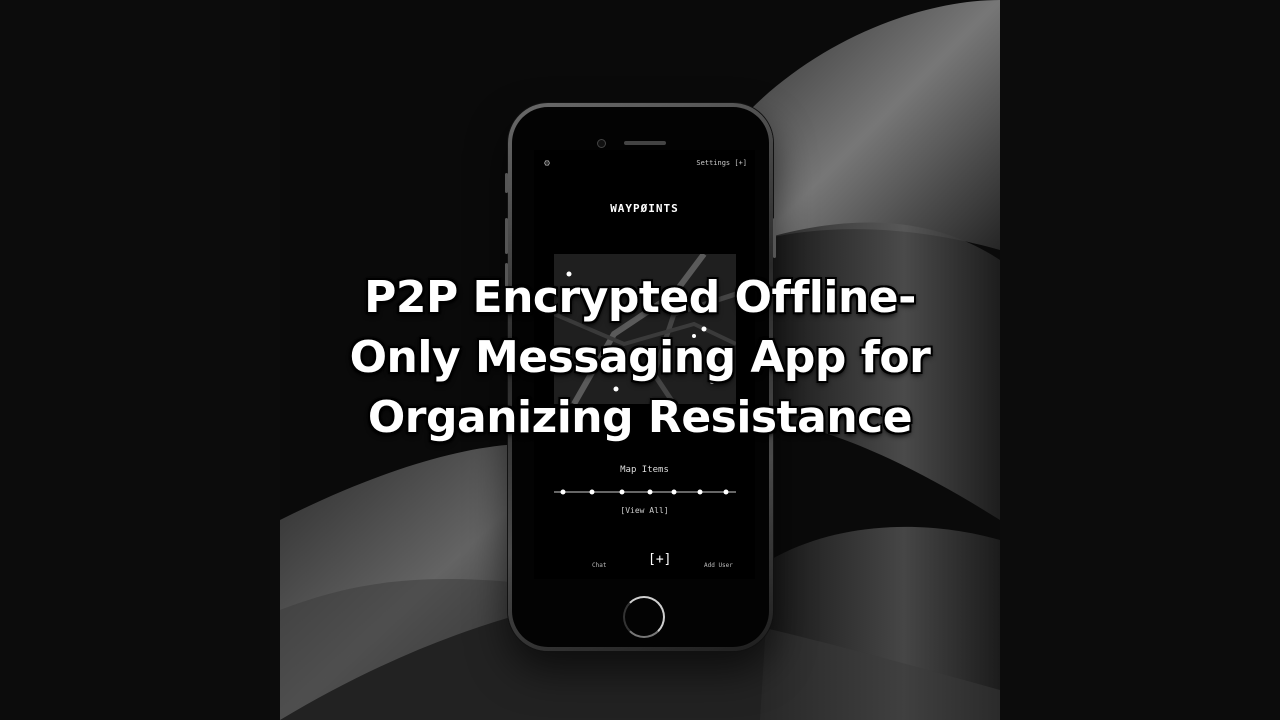 This screenshot has width=1280, height=720. What do you see at coordinates (718, 565) in the screenshot?
I see `nav-add-user: Add User` at bounding box center [718, 565].